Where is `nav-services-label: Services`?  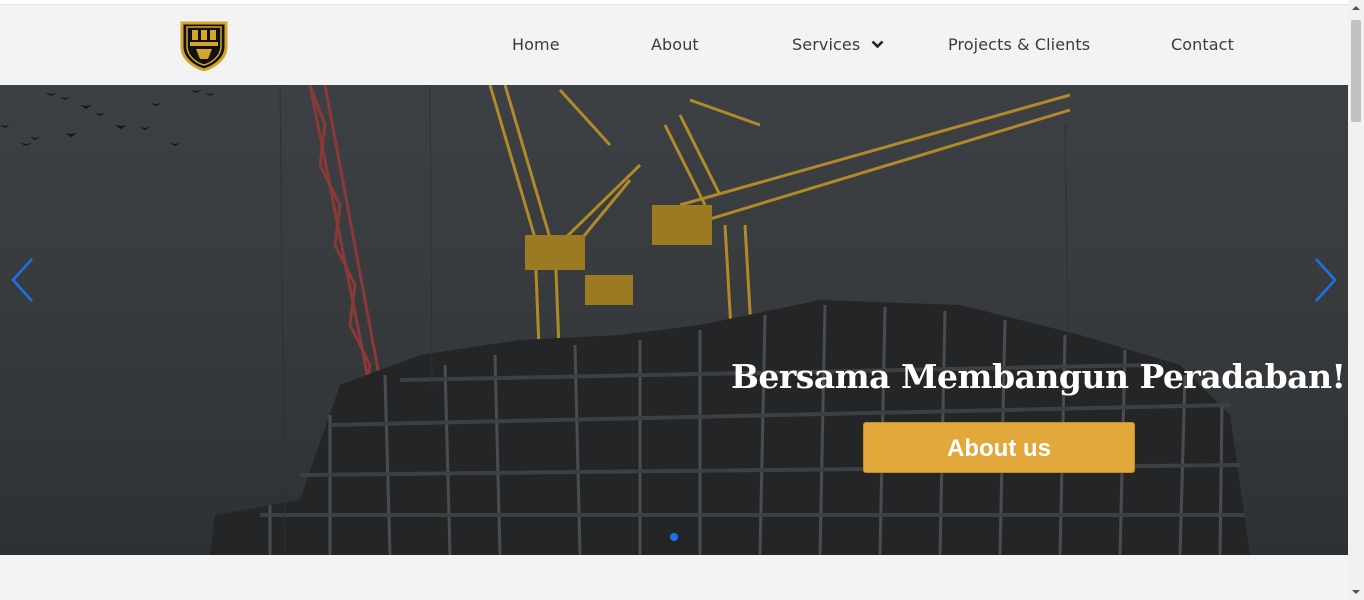 nav-services-label: Services is located at coordinates (826, 44).